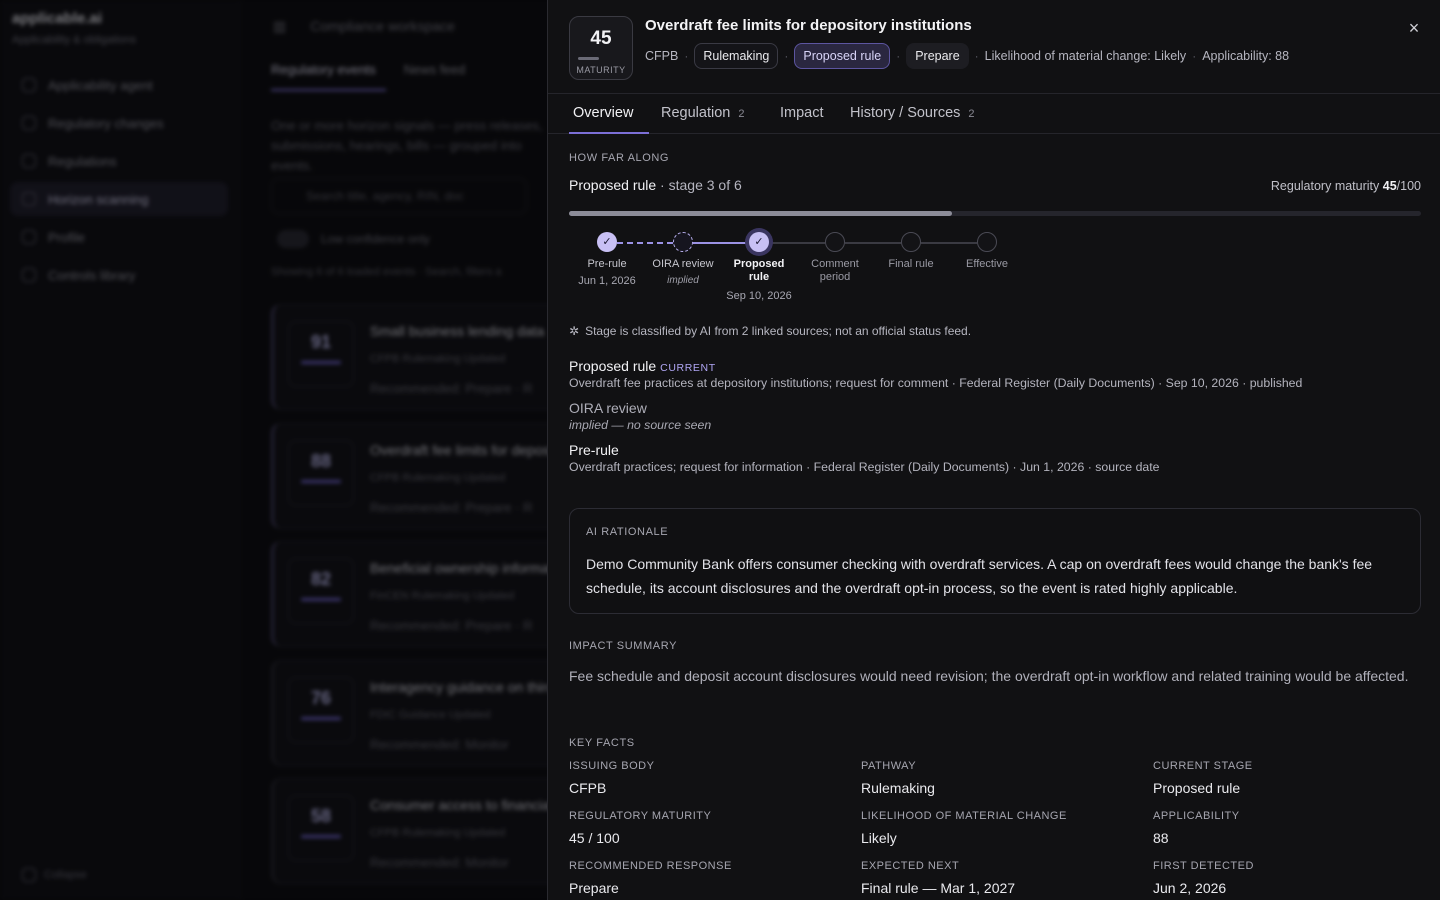 The height and width of the screenshot is (900, 1440). I want to click on sidebar-item-applicability-agent: Applicability agent, so click(119, 85).